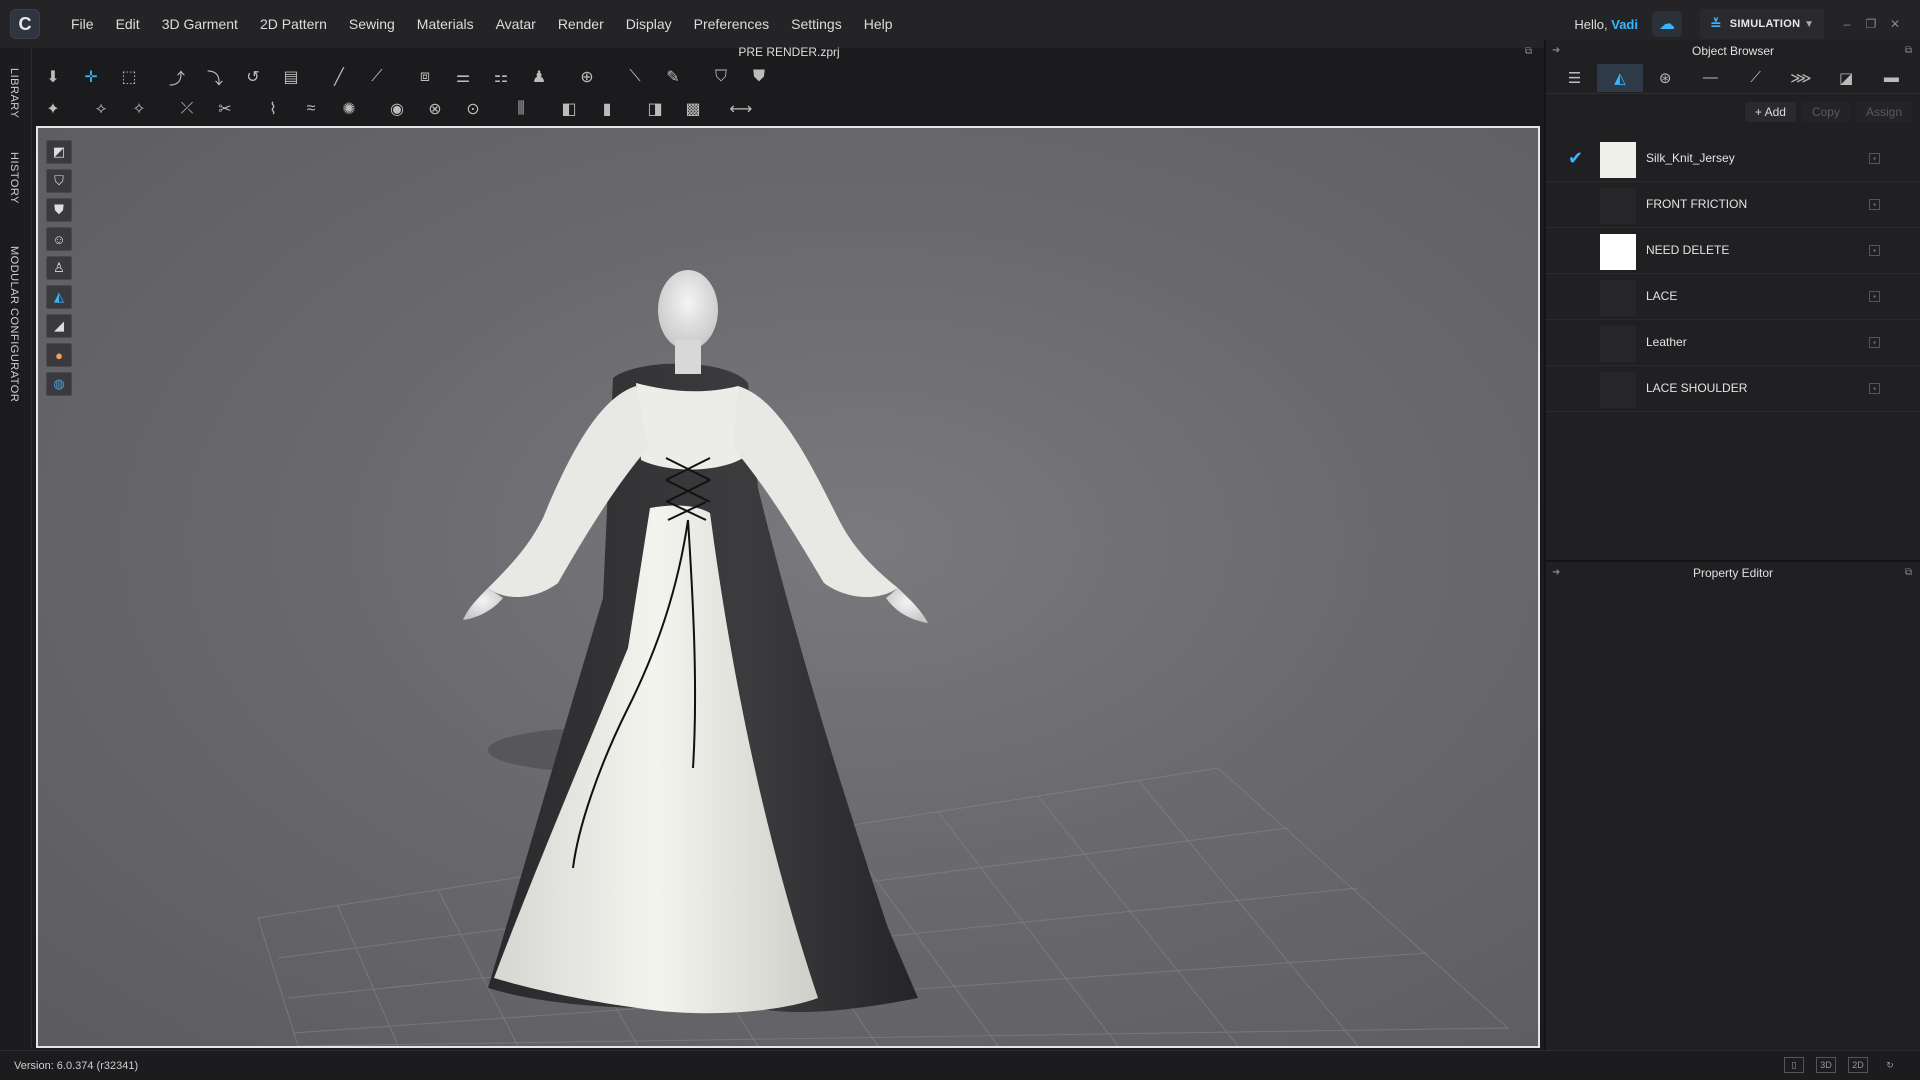 This screenshot has height=1080, width=1920. I want to click on list-item: LACE SHOULDER ▪, so click(1733, 389).